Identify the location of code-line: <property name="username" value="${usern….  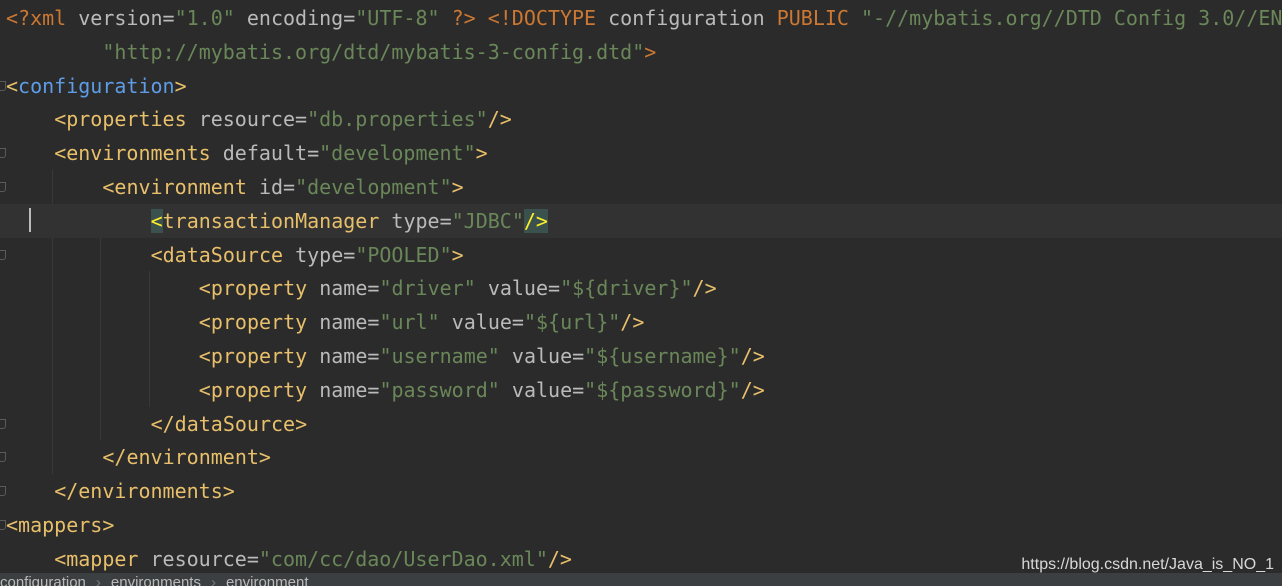
(641, 356).